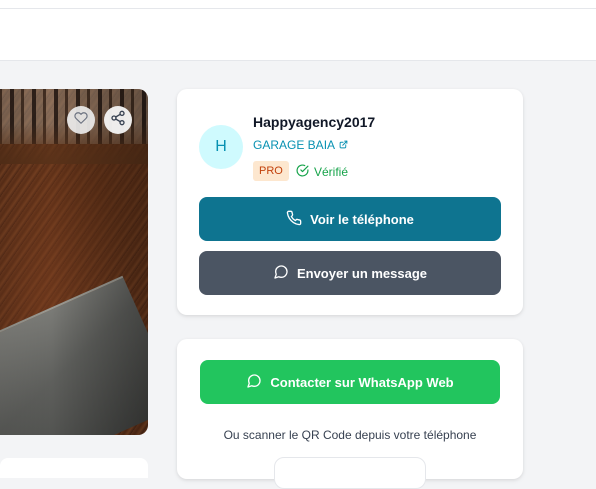 The height and width of the screenshot is (489, 596). I want to click on send-message-button: Envoyer un message, so click(350, 273).